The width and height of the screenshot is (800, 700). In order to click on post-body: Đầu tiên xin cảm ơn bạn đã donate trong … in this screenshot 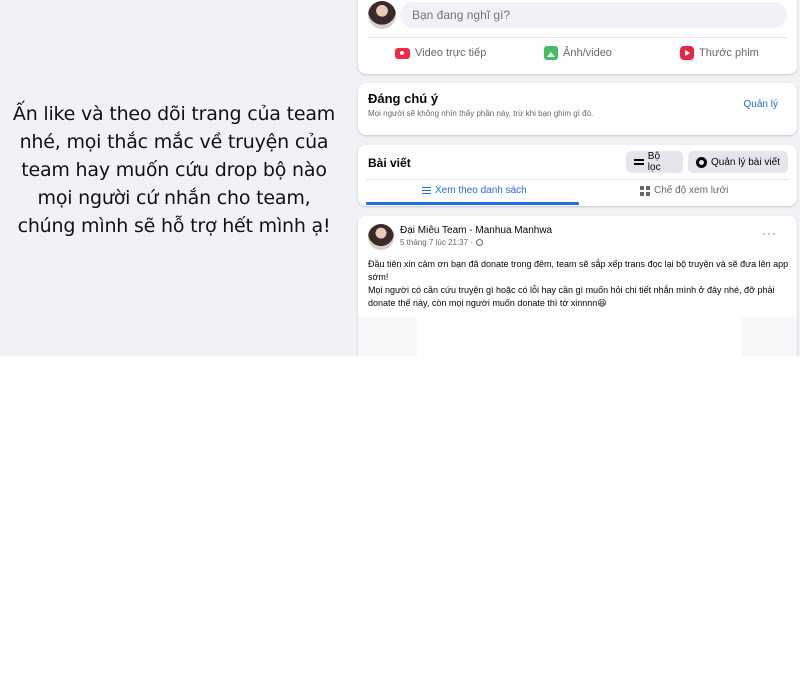, I will do `click(581, 284)`.